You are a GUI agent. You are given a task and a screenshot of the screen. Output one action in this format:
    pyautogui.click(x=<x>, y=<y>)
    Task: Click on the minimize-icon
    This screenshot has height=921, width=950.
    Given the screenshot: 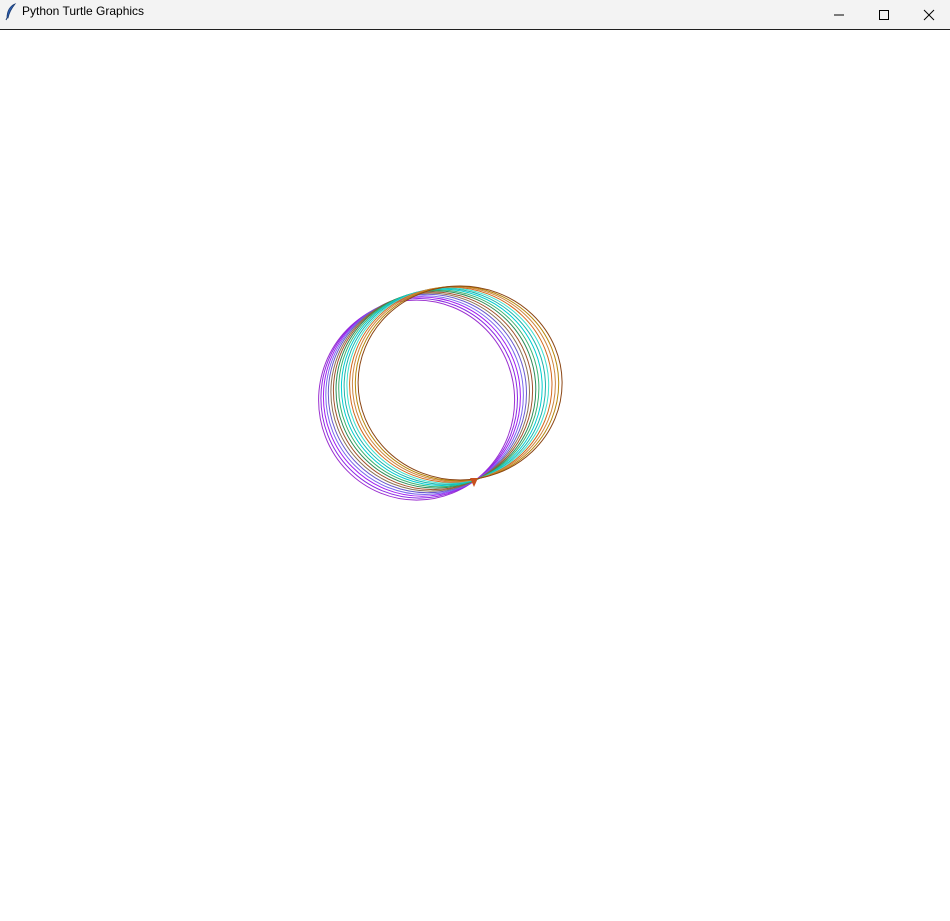 What is the action you would take?
    pyautogui.click(x=839, y=15)
    